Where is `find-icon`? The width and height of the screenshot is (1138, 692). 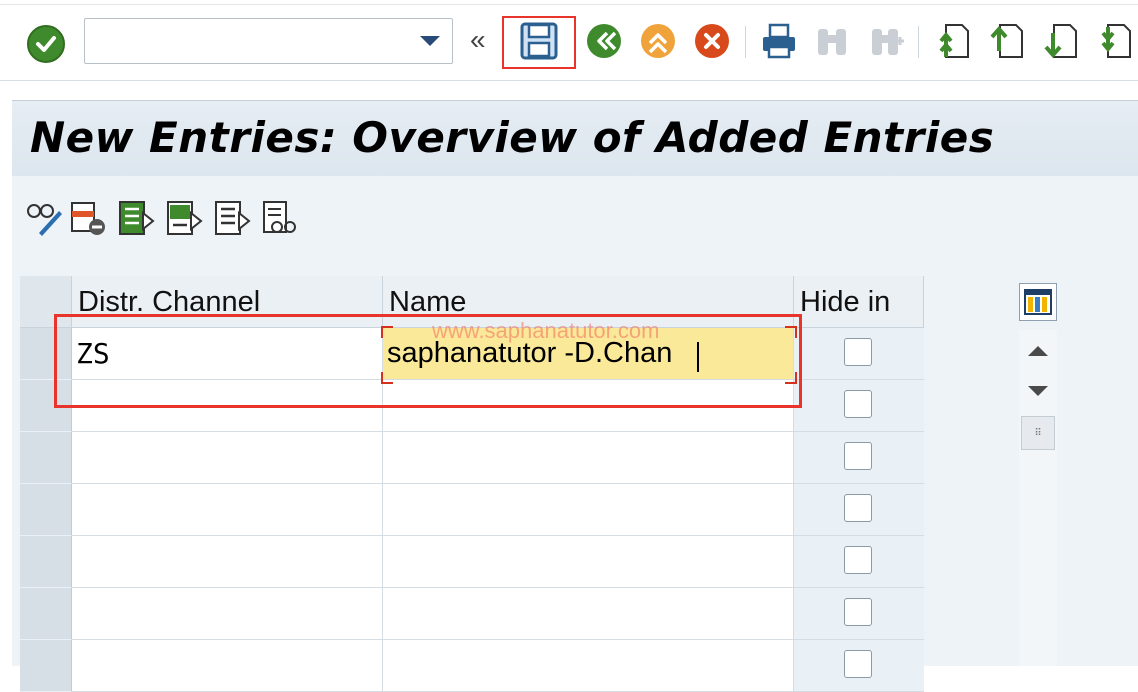 find-icon is located at coordinates (832, 42).